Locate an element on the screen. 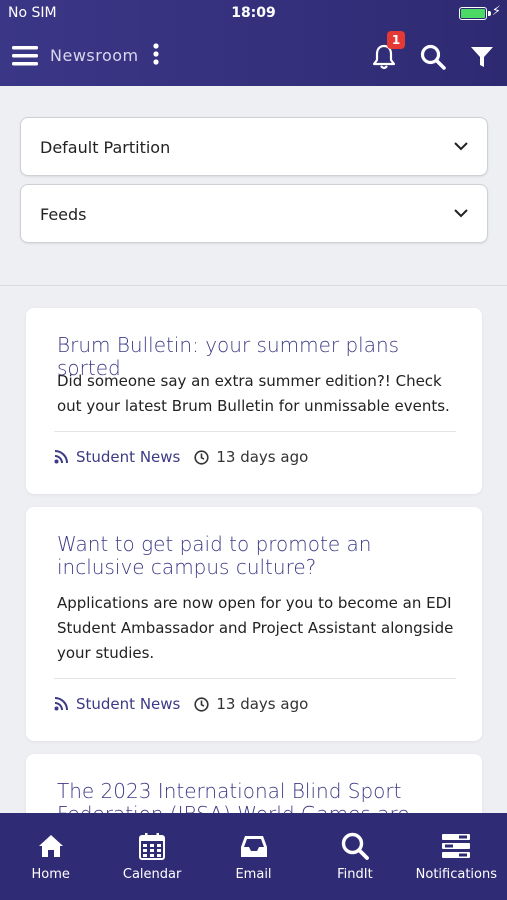 This screenshot has height=900, width=507. bottom-navigation: Home Calendar Email FindIt Notifications is located at coordinates (253, 856).